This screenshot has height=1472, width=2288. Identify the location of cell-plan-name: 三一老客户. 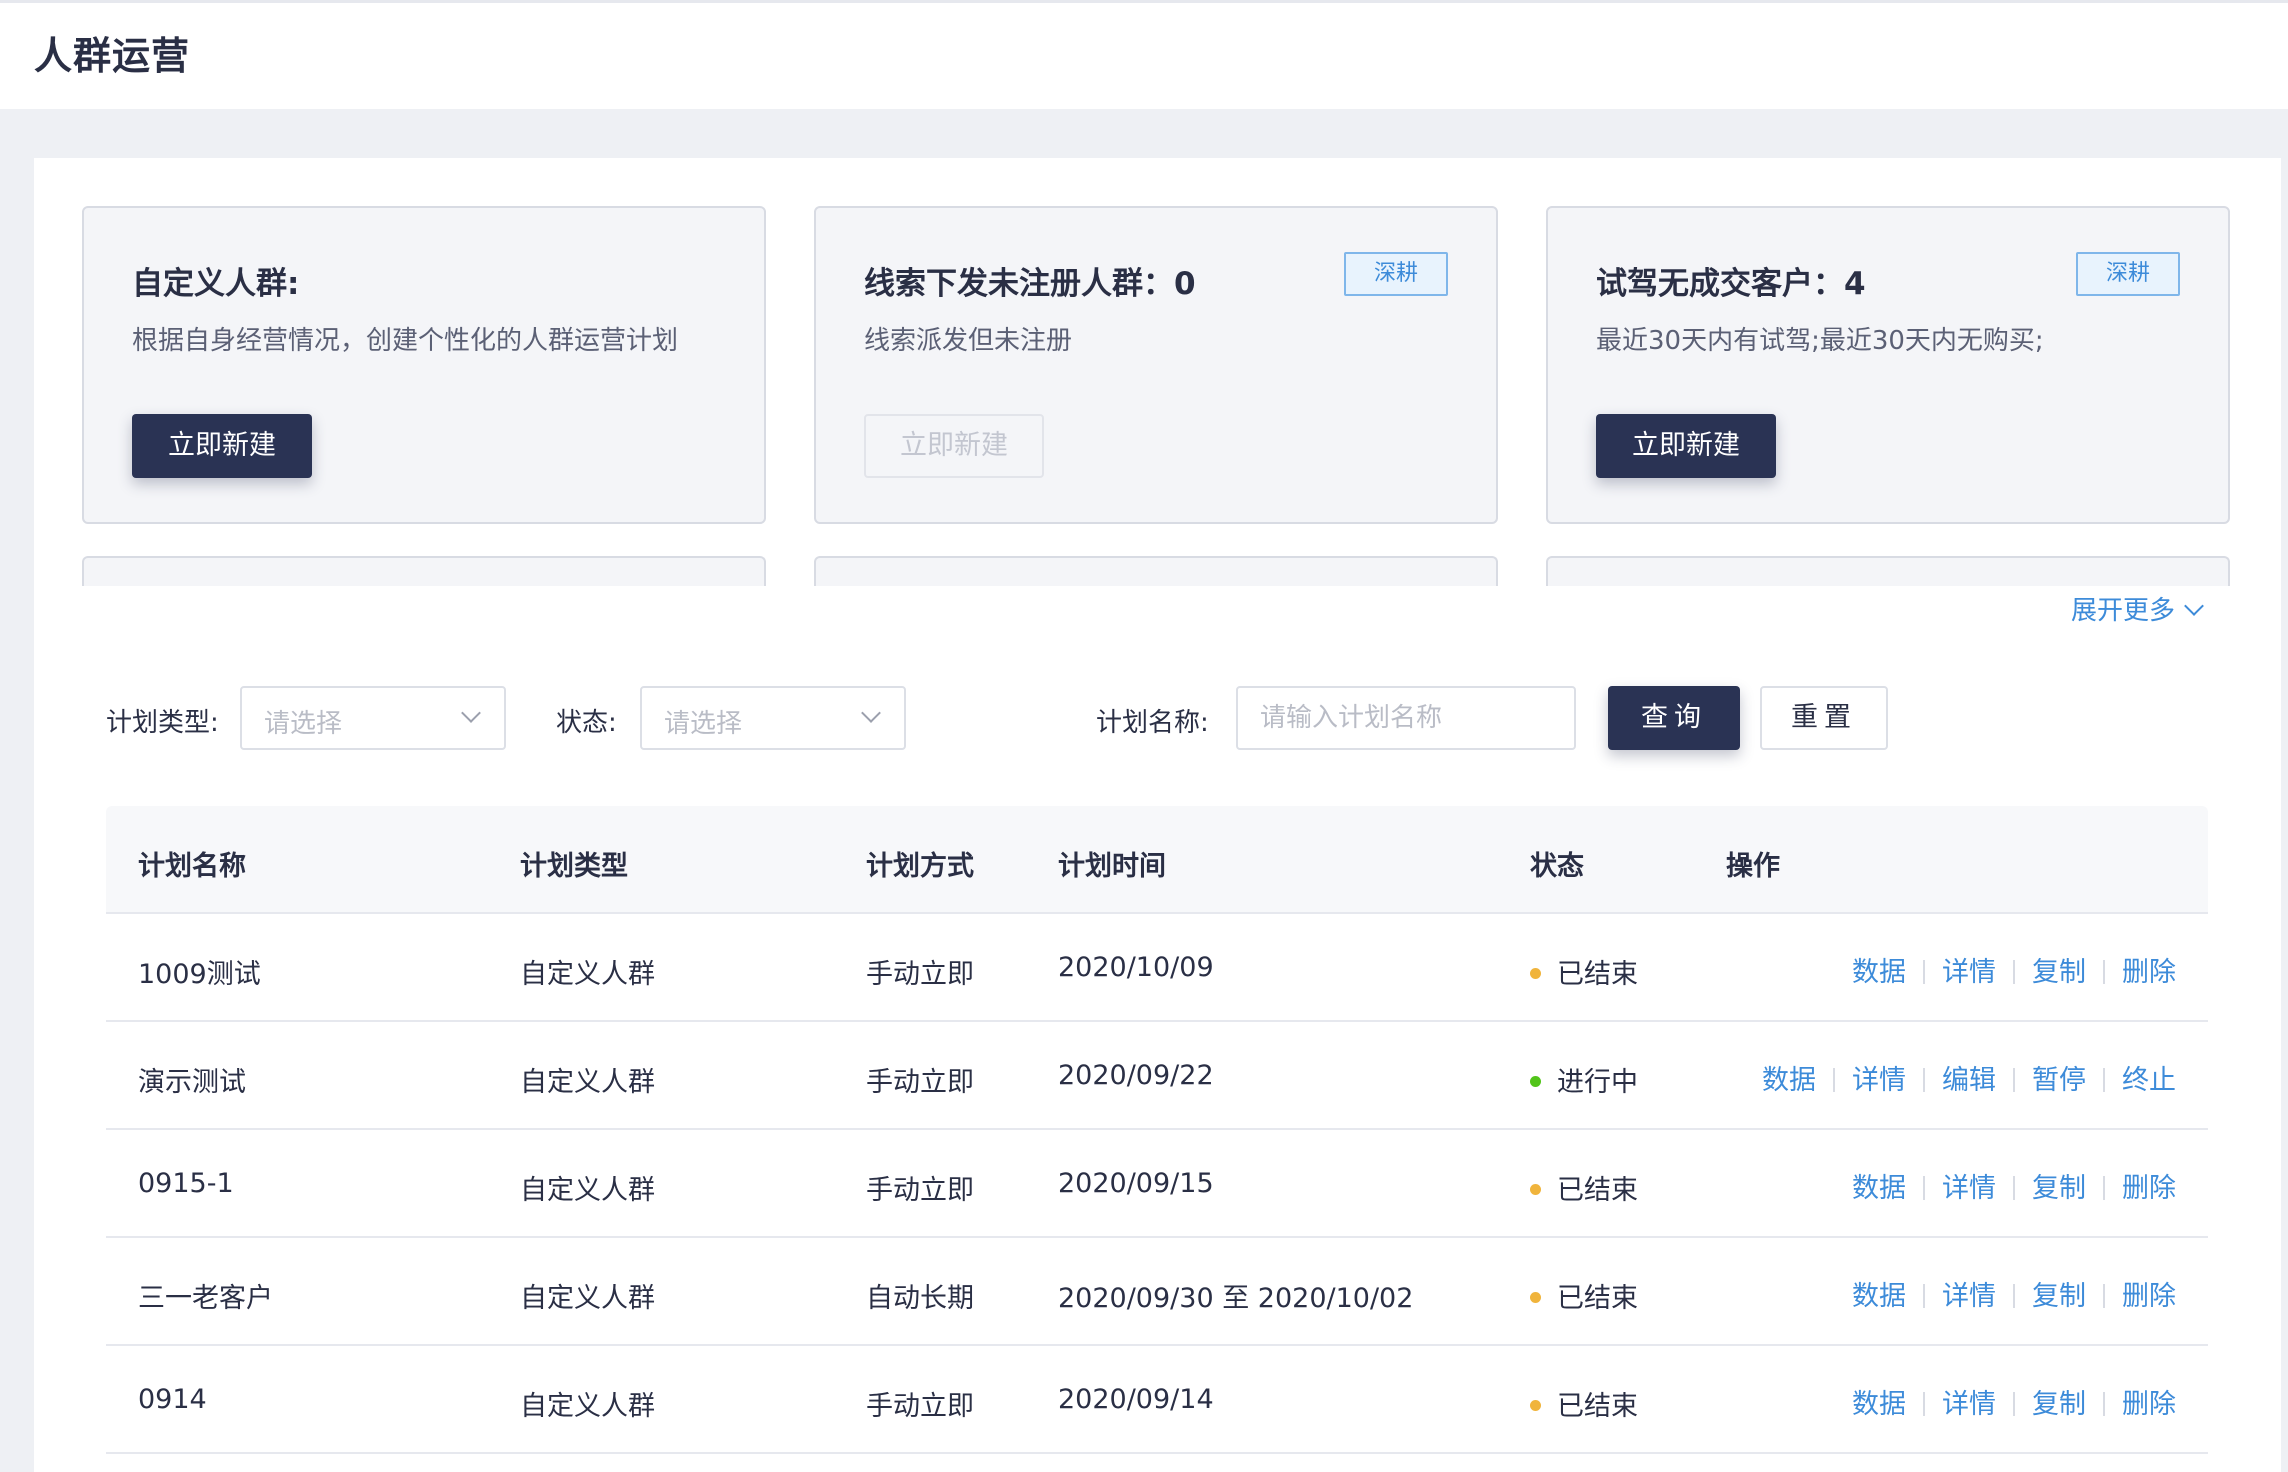
(205, 1298).